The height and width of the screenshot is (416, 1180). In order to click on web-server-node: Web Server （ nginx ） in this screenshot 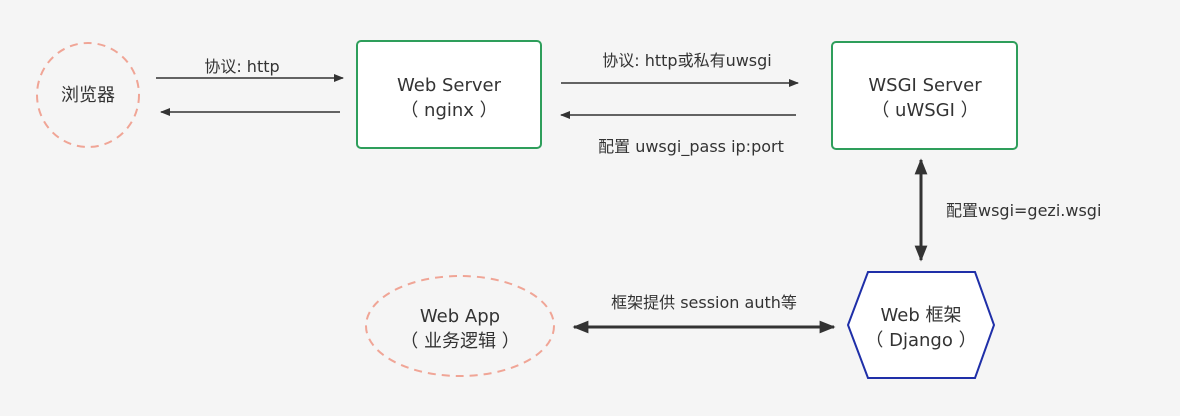, I will do `click(449, 94)`.